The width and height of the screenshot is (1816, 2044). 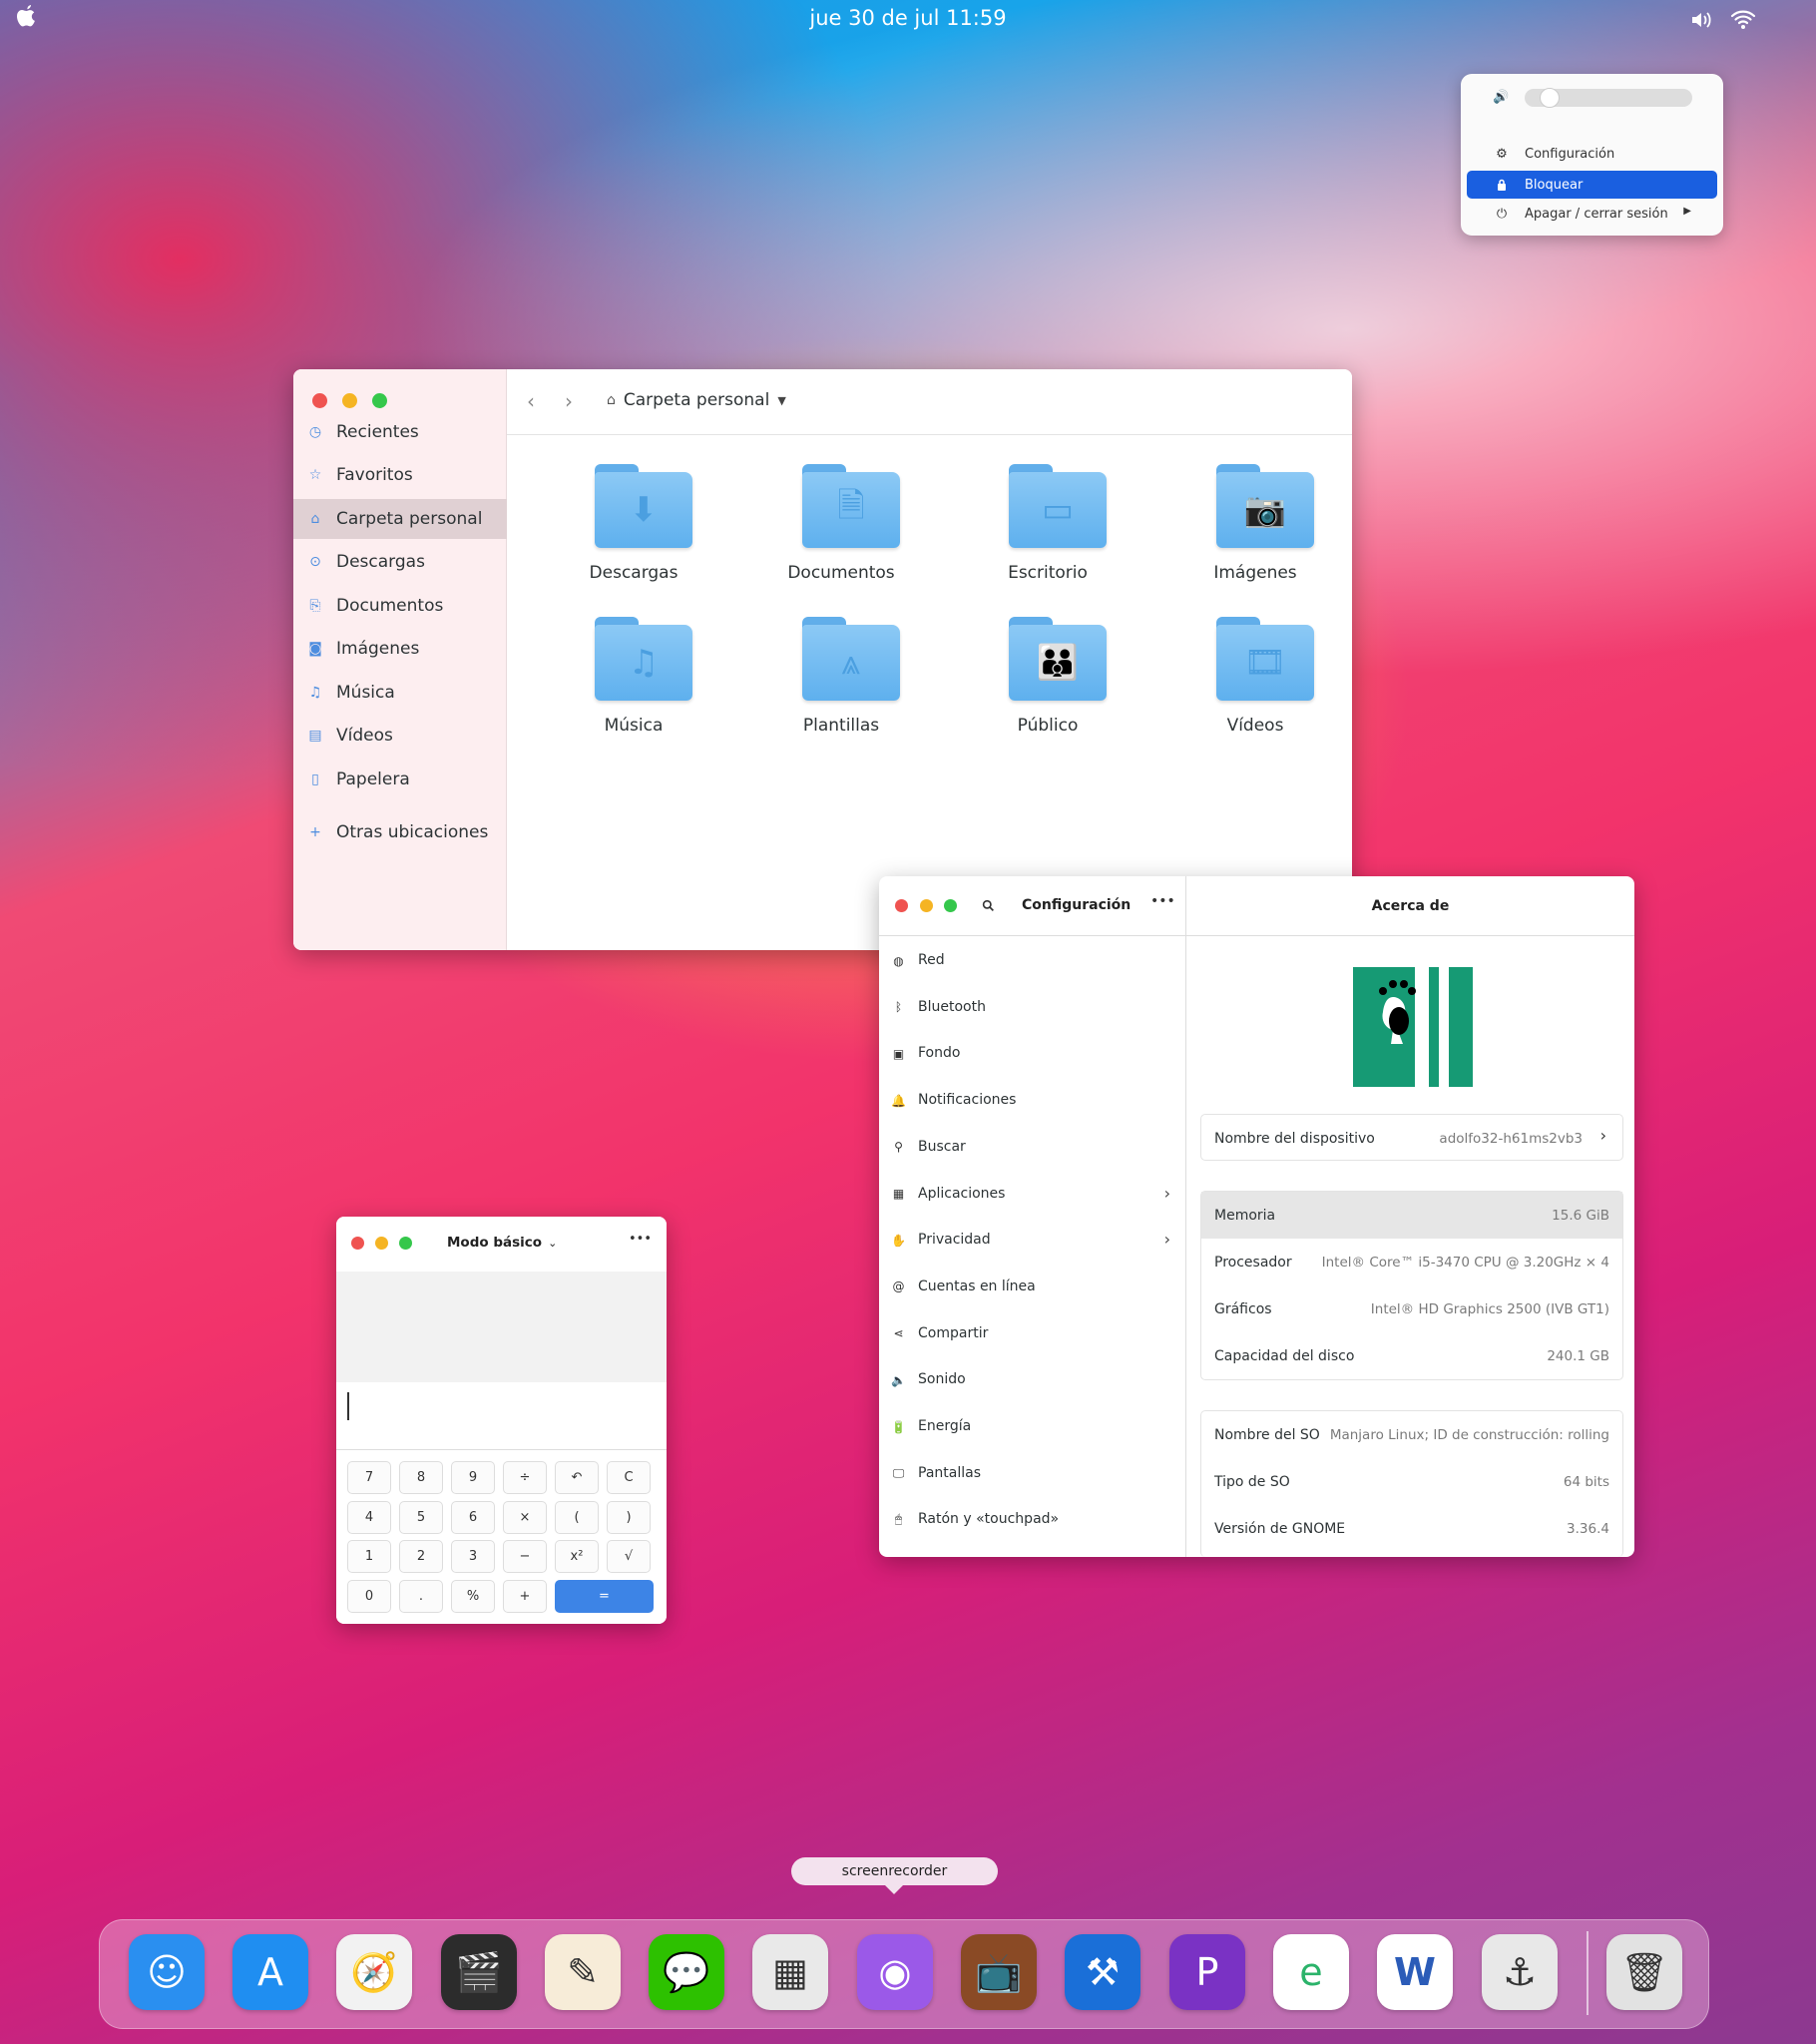 I want to click on settings-item-12: 🖱 Ratón y «touchpad», so click(x=1032, y=1519).